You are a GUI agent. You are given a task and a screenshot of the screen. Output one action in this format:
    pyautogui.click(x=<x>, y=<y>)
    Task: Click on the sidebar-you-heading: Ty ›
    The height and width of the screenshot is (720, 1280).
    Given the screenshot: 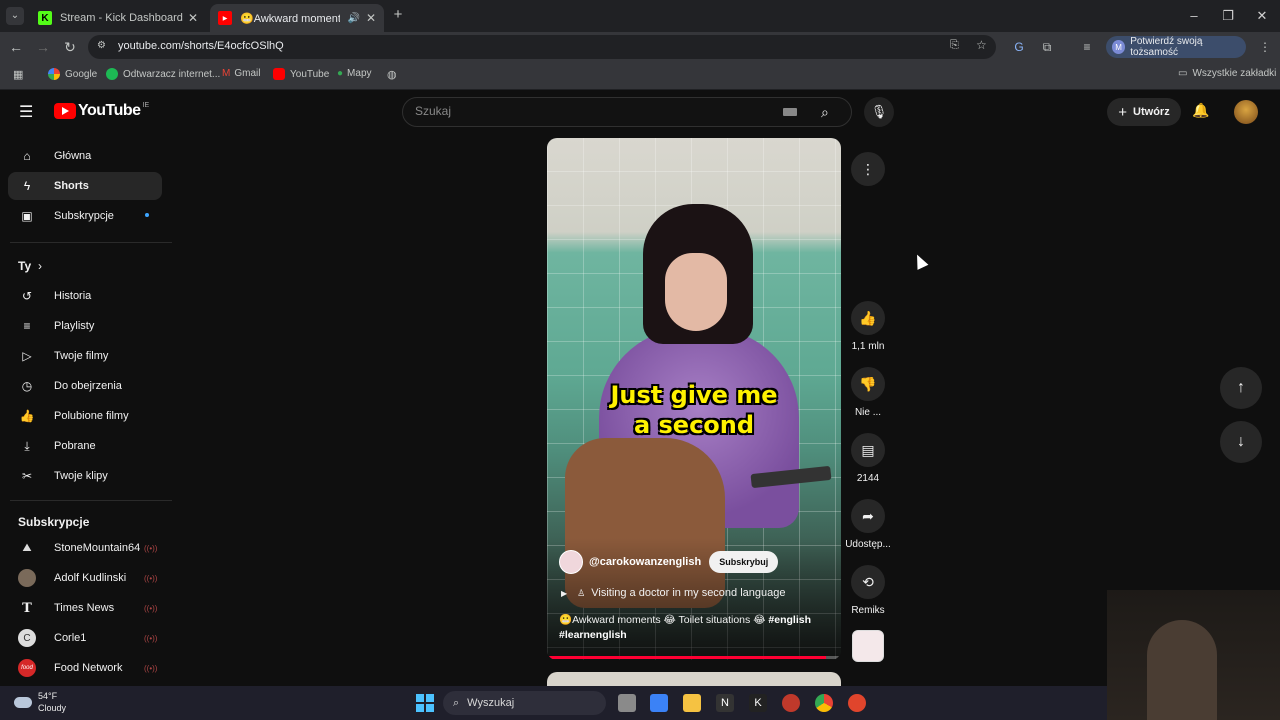 What is the action you would take?
    pyautogui.click(x=87, y=266)
    